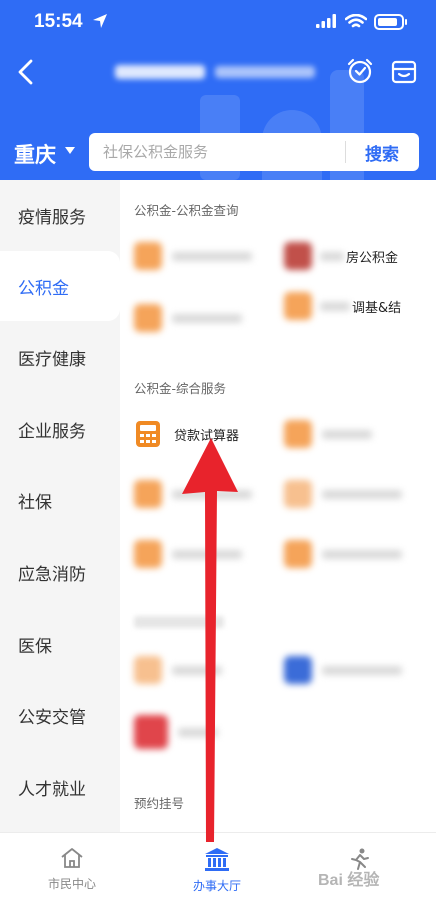 The height and width of the screenshot is (913, 436). Describe the element at coordinates (377, 308) in the screenshot. I see `service-label: 调基&结` at that location.